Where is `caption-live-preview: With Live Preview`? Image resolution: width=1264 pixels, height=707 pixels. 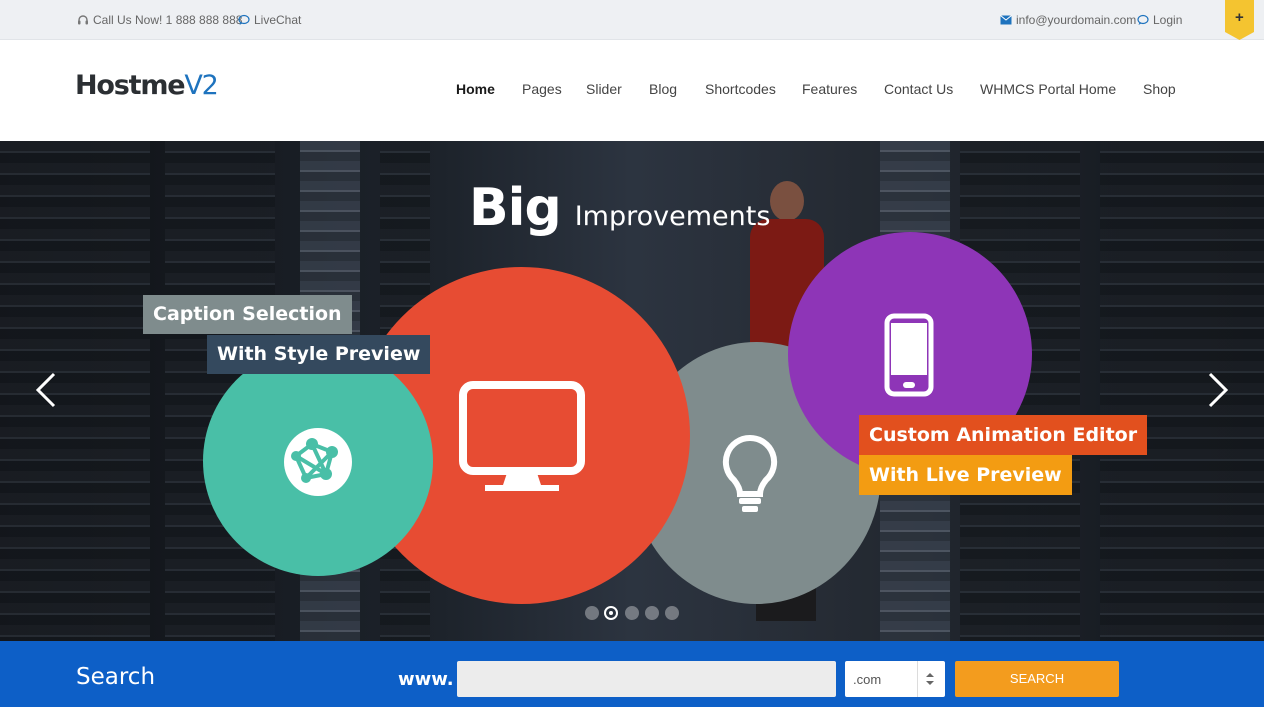
caption-live-preview: With Live Preview is located at coordinates (965, 475).